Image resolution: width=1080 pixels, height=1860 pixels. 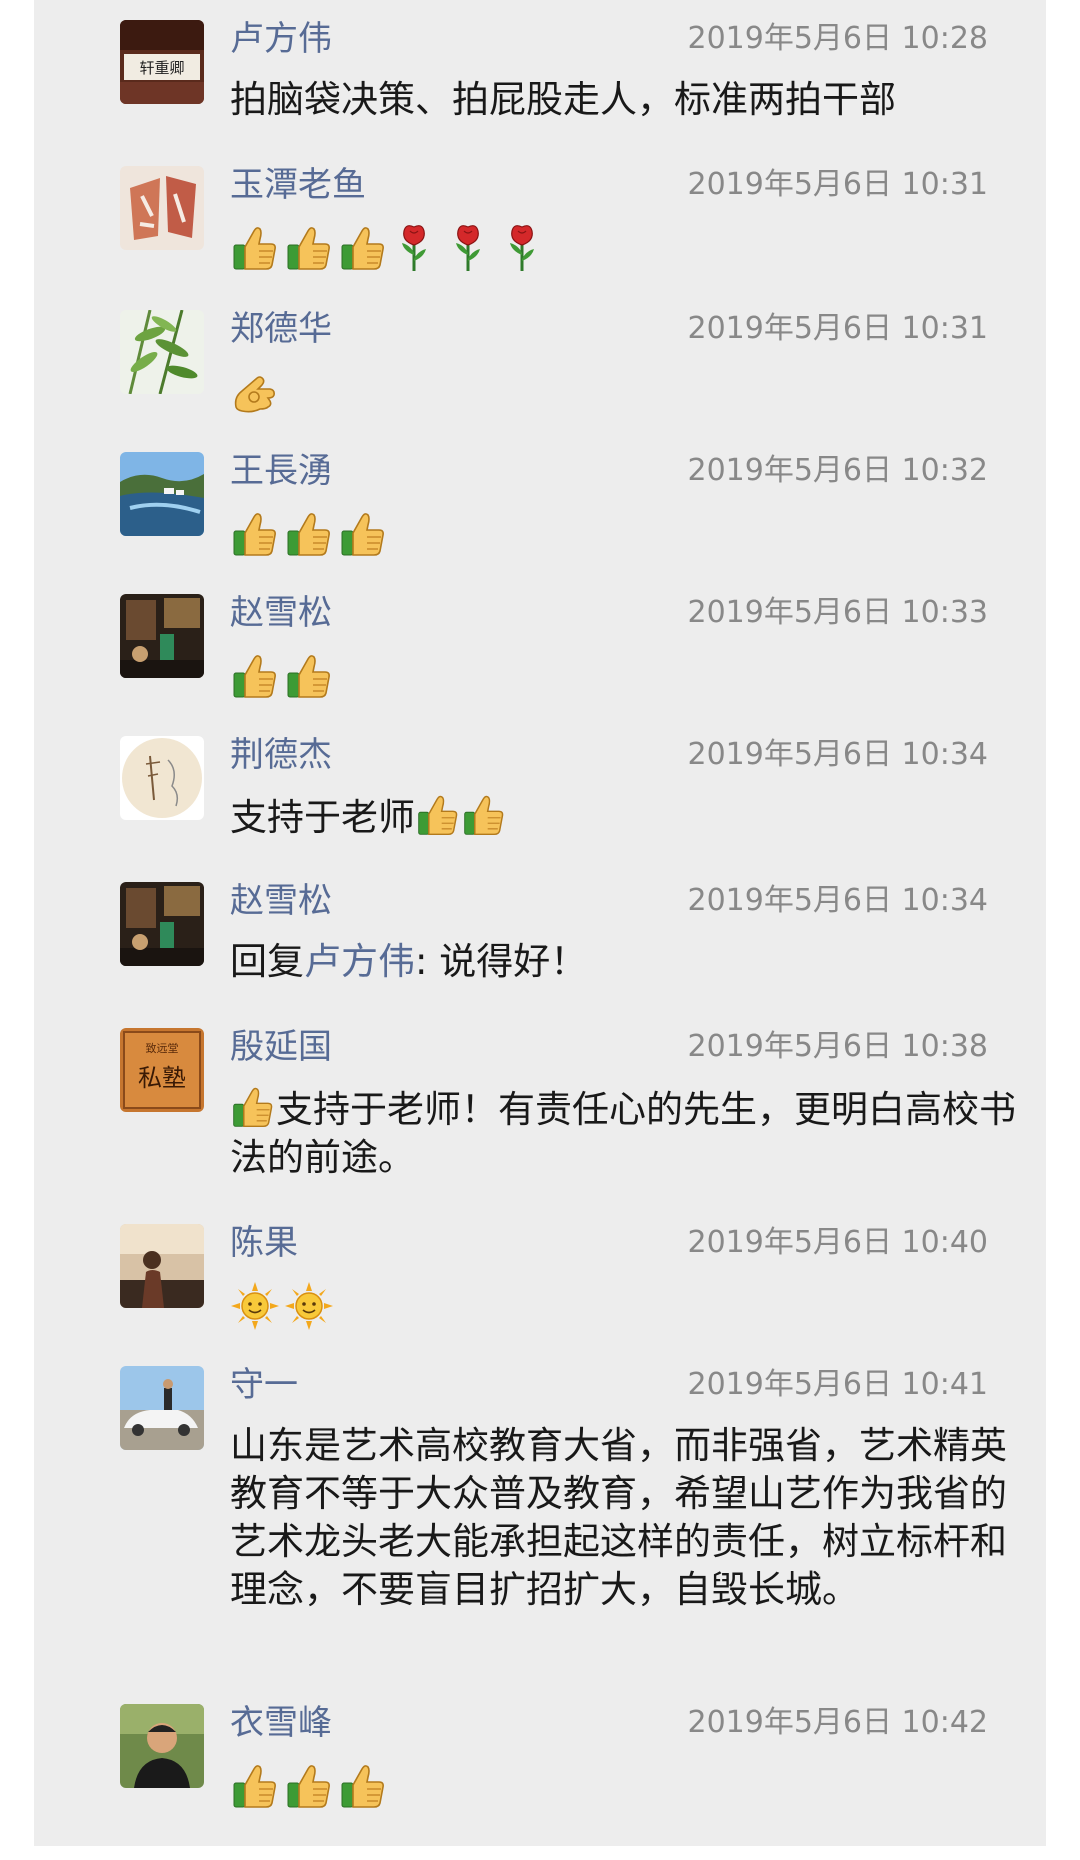 What do you see at coordinates (563, 99) in the screenshot?
I see `comment-text: 拍脑袋决策、拍屁股走人，标准两拍干部` at bounding box center [563, 99].